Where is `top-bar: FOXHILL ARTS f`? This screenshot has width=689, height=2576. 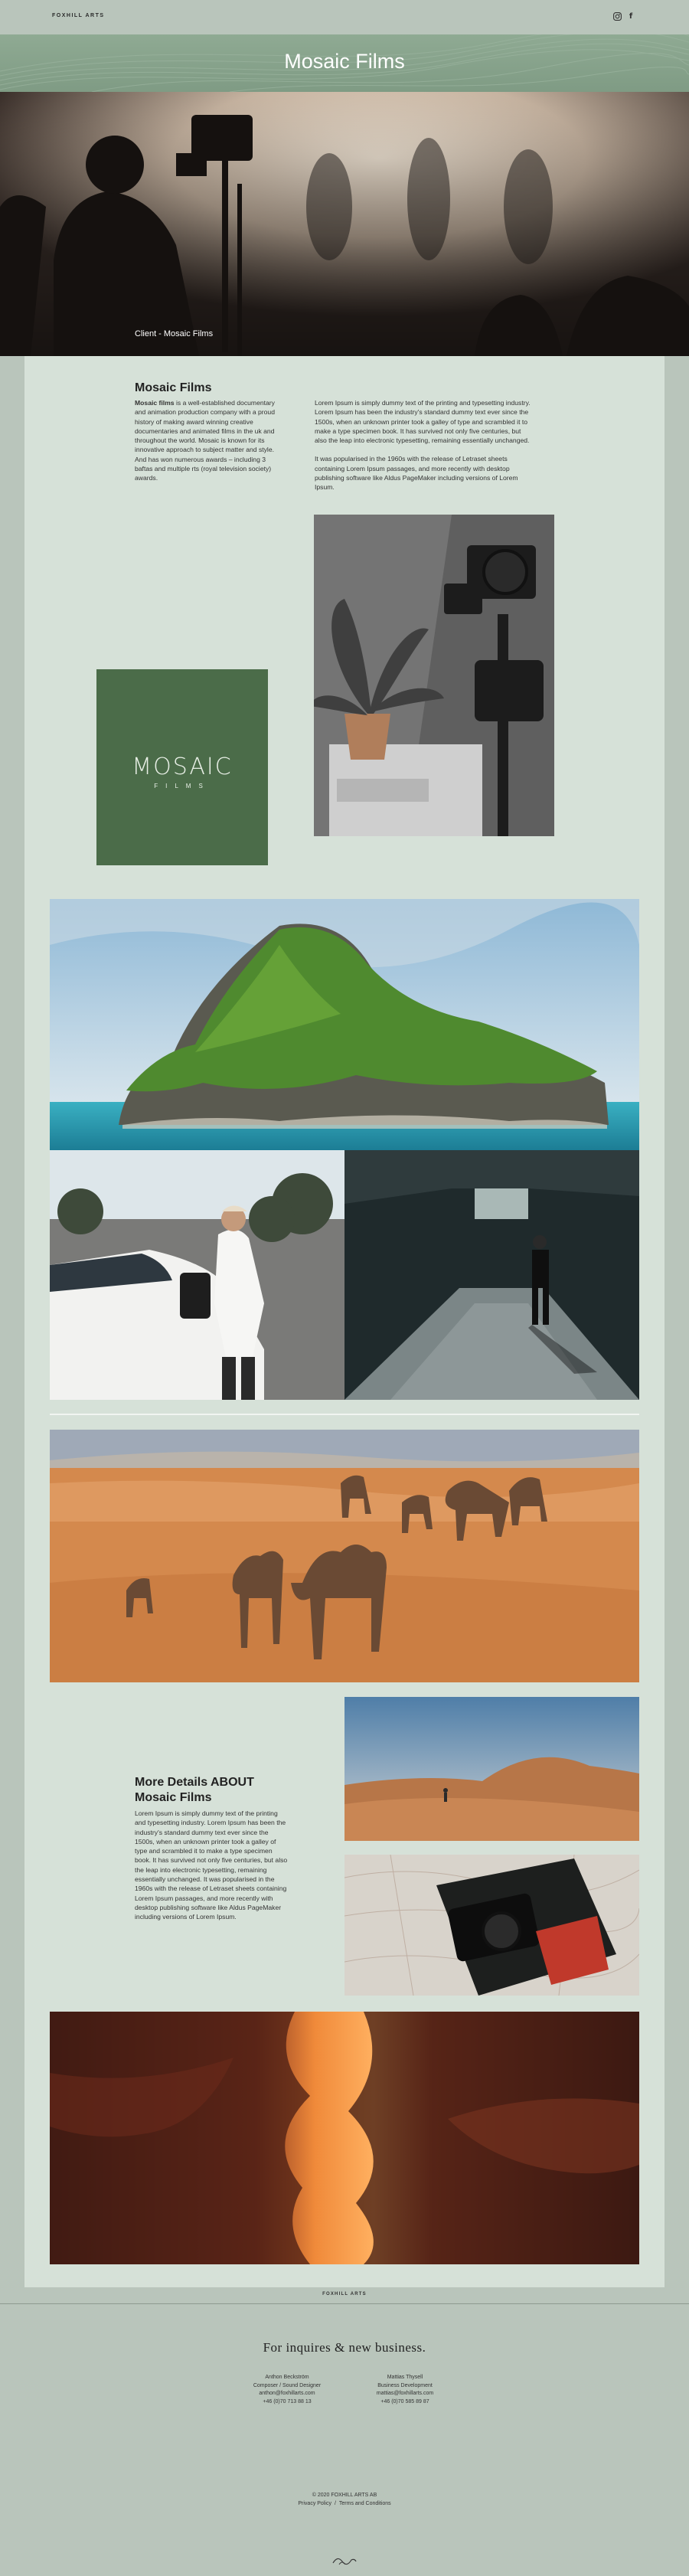
top-bar: FOXHILL ARTS f is located at coordinates (344, 17).